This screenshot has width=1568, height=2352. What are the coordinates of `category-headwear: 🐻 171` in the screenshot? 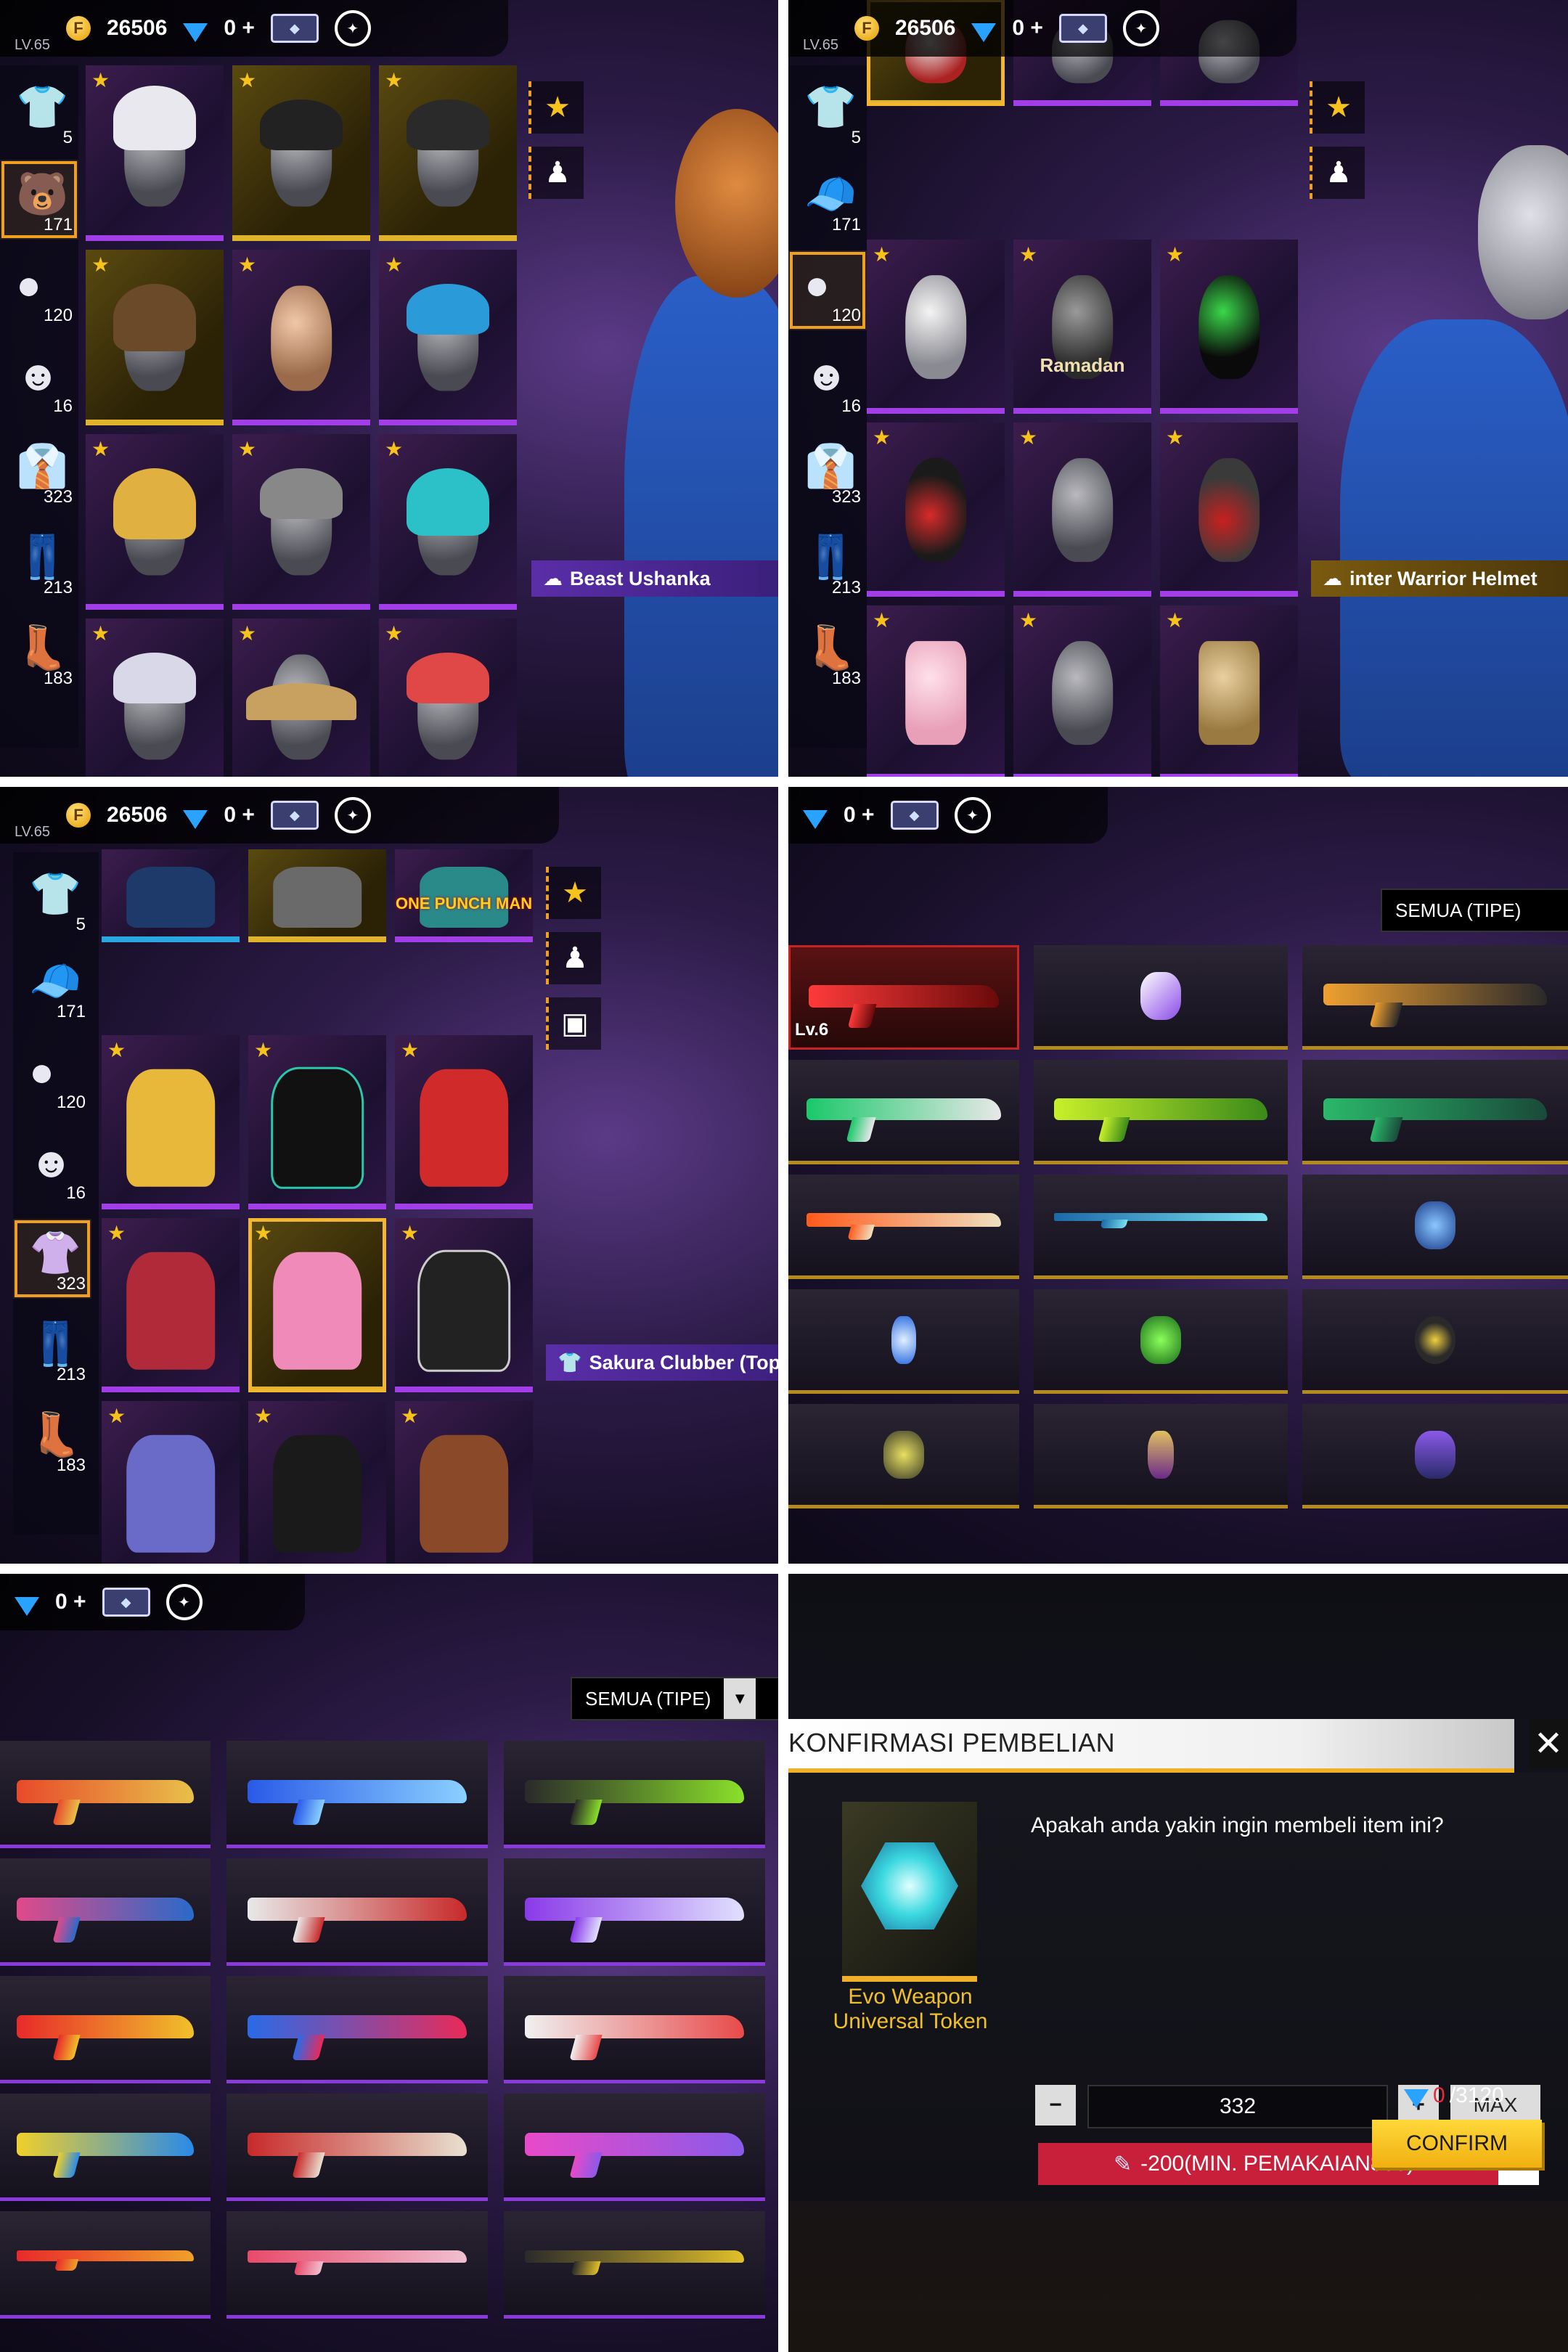 It's located at (39, 200).